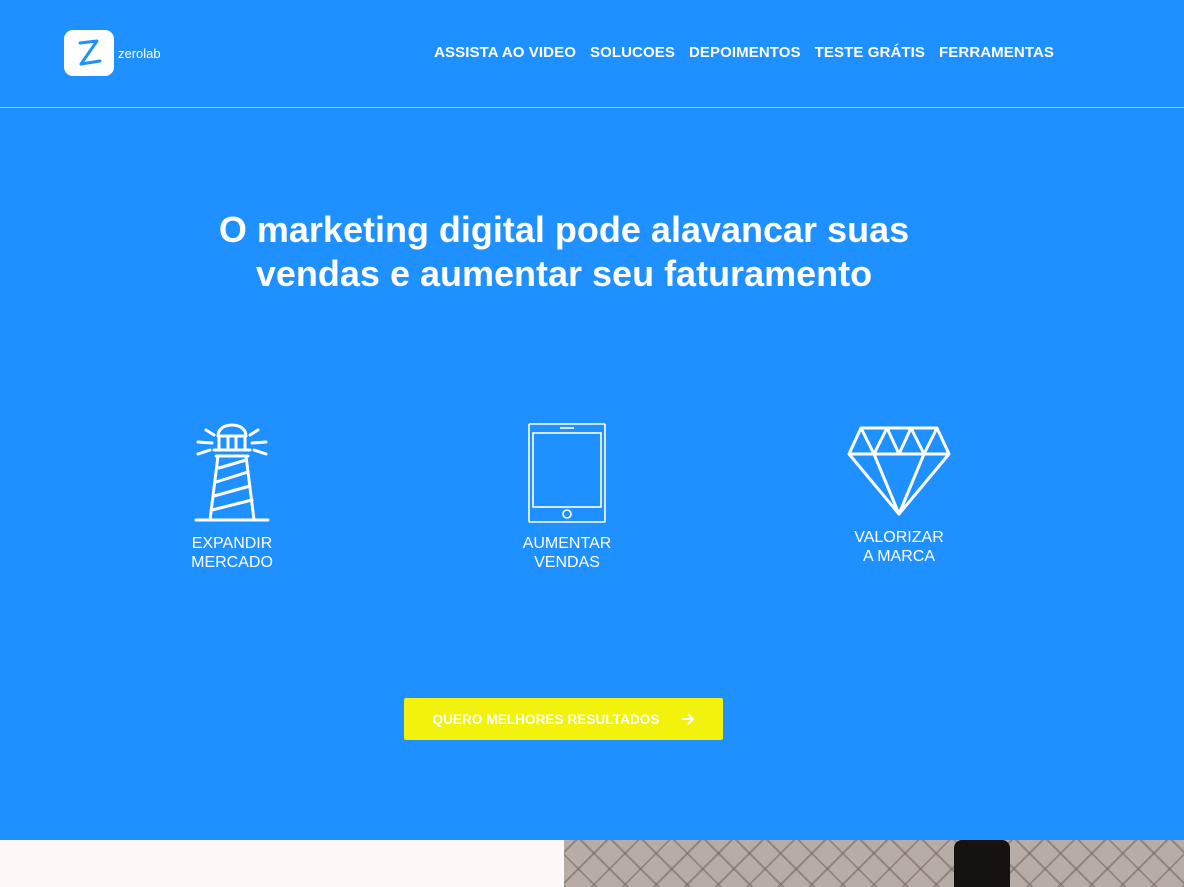  I want to click on feature-expandir-mercado: EXPANDIR MERCADO, so click(232, 497).